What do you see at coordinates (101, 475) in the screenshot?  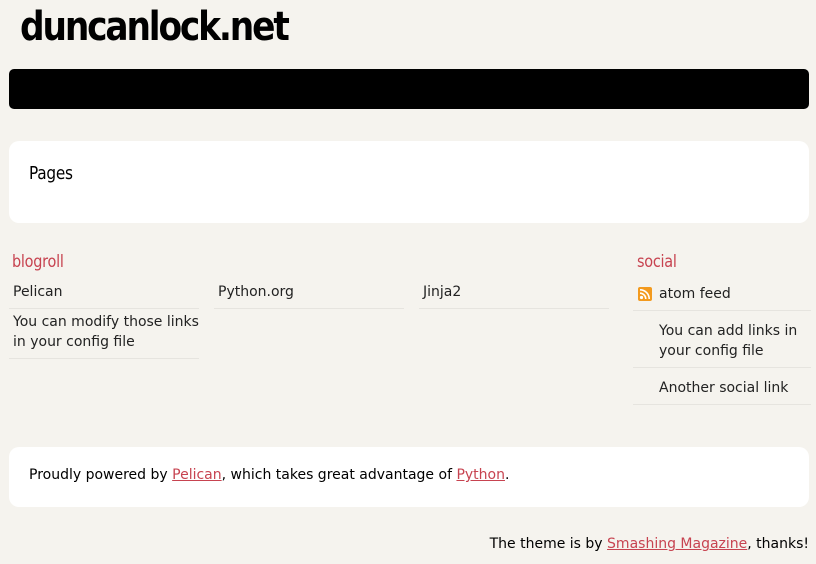 I see `footer-prefix: Proudly powered by` at bounding box center [101, 475].